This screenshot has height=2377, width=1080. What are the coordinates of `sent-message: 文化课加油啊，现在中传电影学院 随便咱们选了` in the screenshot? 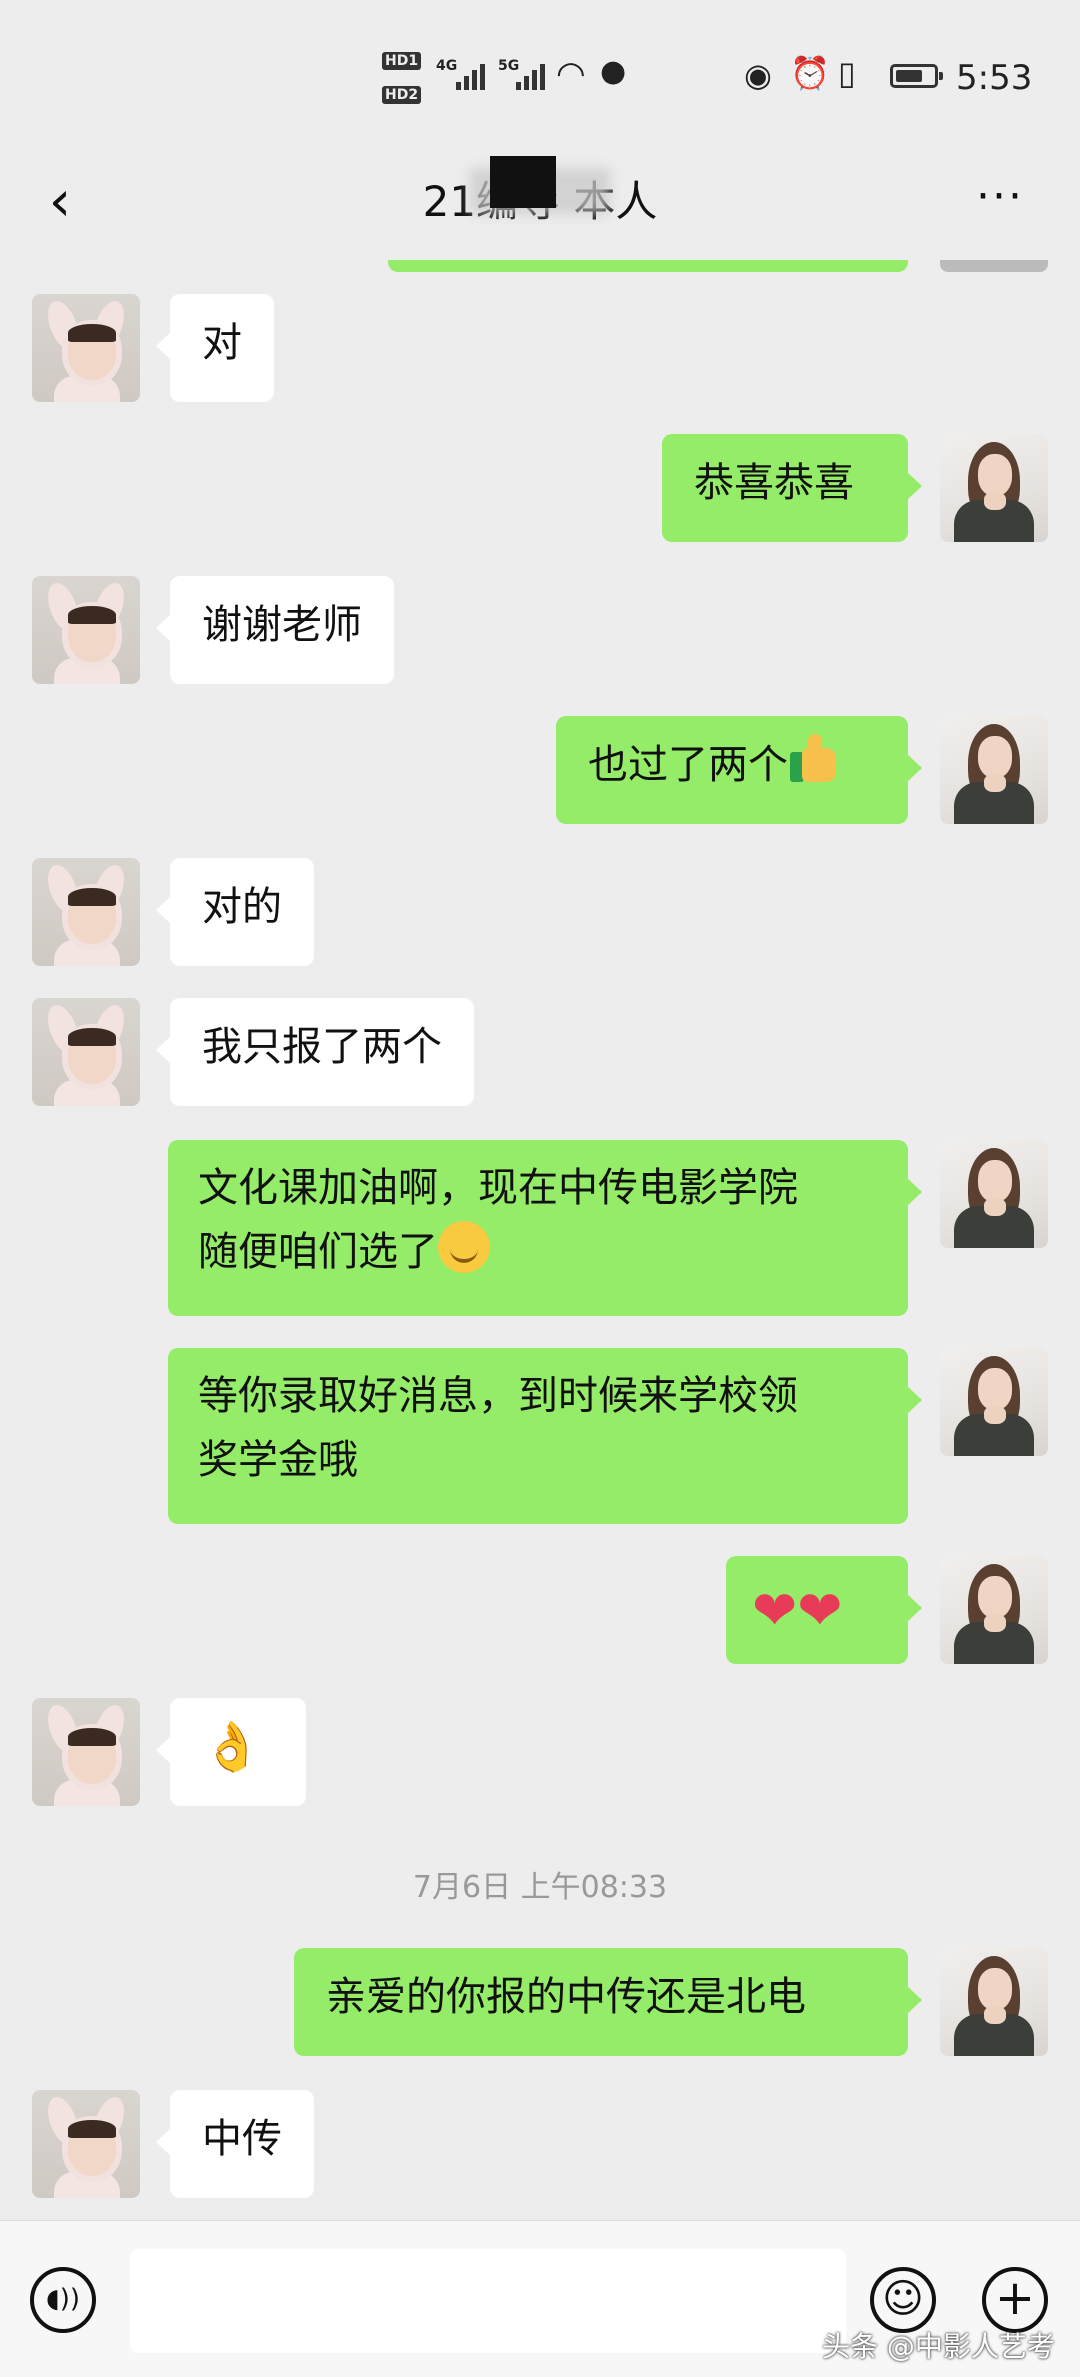 It's located at (545, 1228).